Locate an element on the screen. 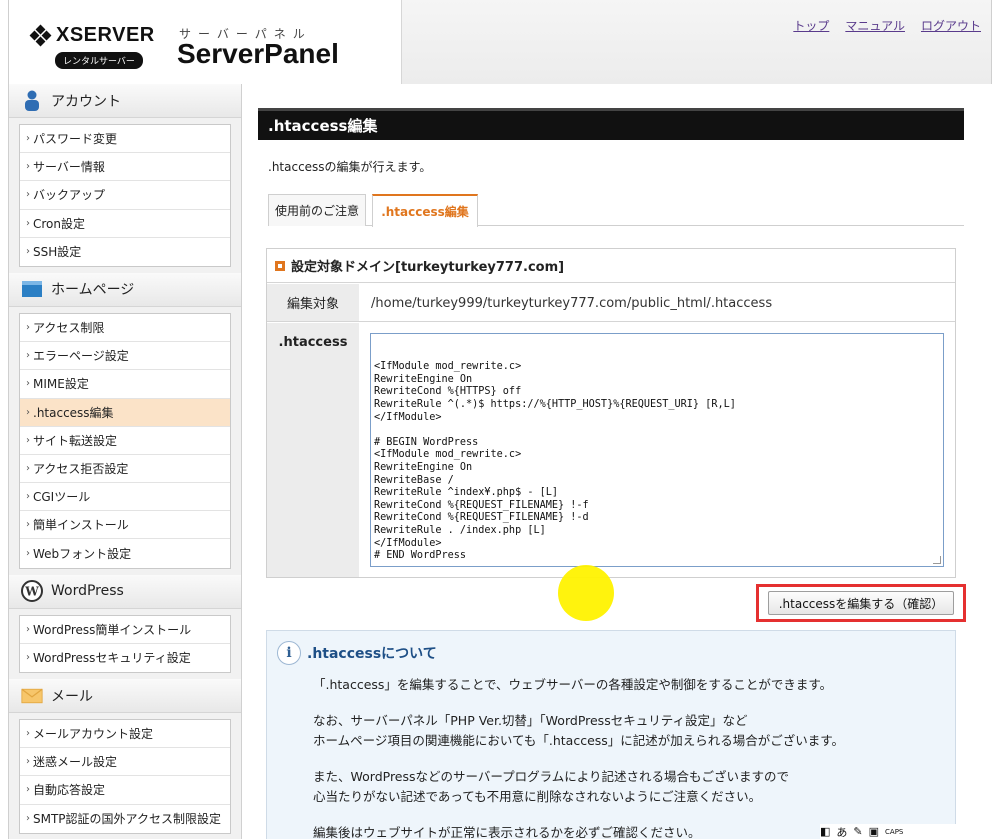 The image size is (1000, 839). sidebar-item-label: Webフォント設定 is located at coordinates (82, 554).